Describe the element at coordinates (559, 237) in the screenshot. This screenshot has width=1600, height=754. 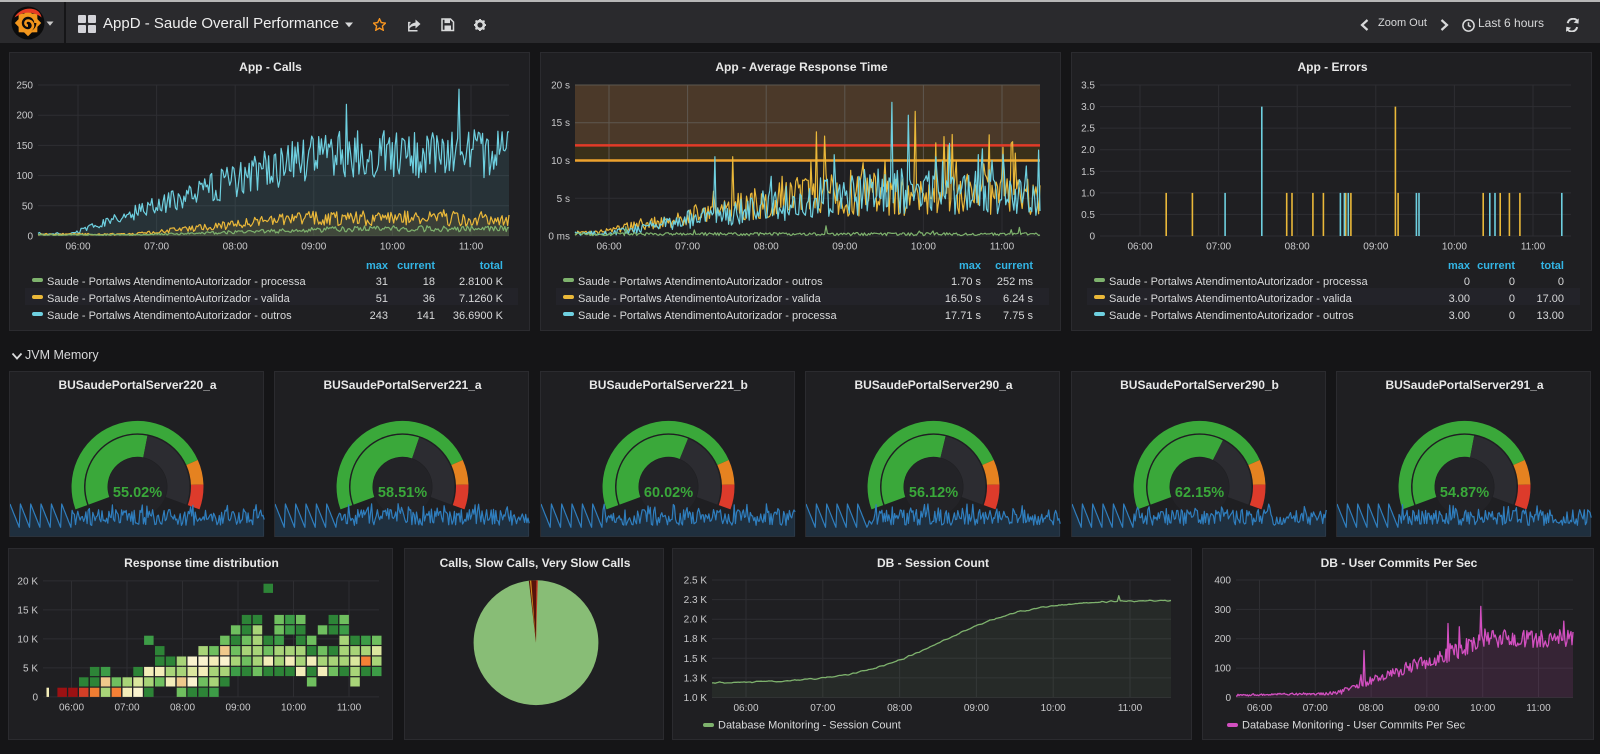
I see `svg-text: 0 ms` at that location.